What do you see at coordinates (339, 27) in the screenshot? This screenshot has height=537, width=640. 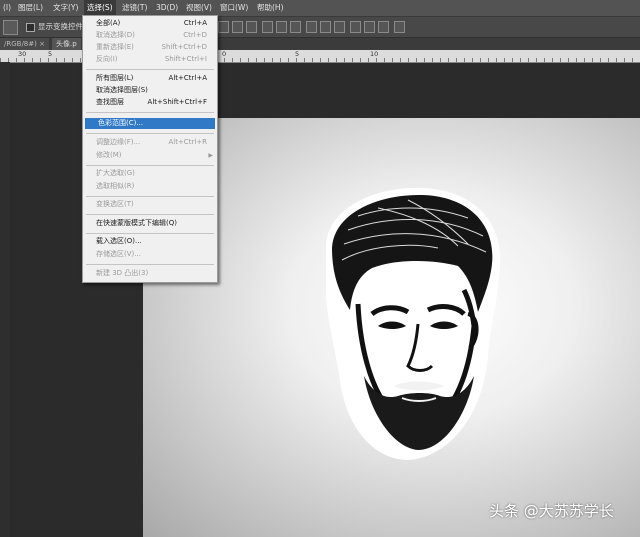 I see `distribute-bottom-icon` at bounding box center [339, 27].